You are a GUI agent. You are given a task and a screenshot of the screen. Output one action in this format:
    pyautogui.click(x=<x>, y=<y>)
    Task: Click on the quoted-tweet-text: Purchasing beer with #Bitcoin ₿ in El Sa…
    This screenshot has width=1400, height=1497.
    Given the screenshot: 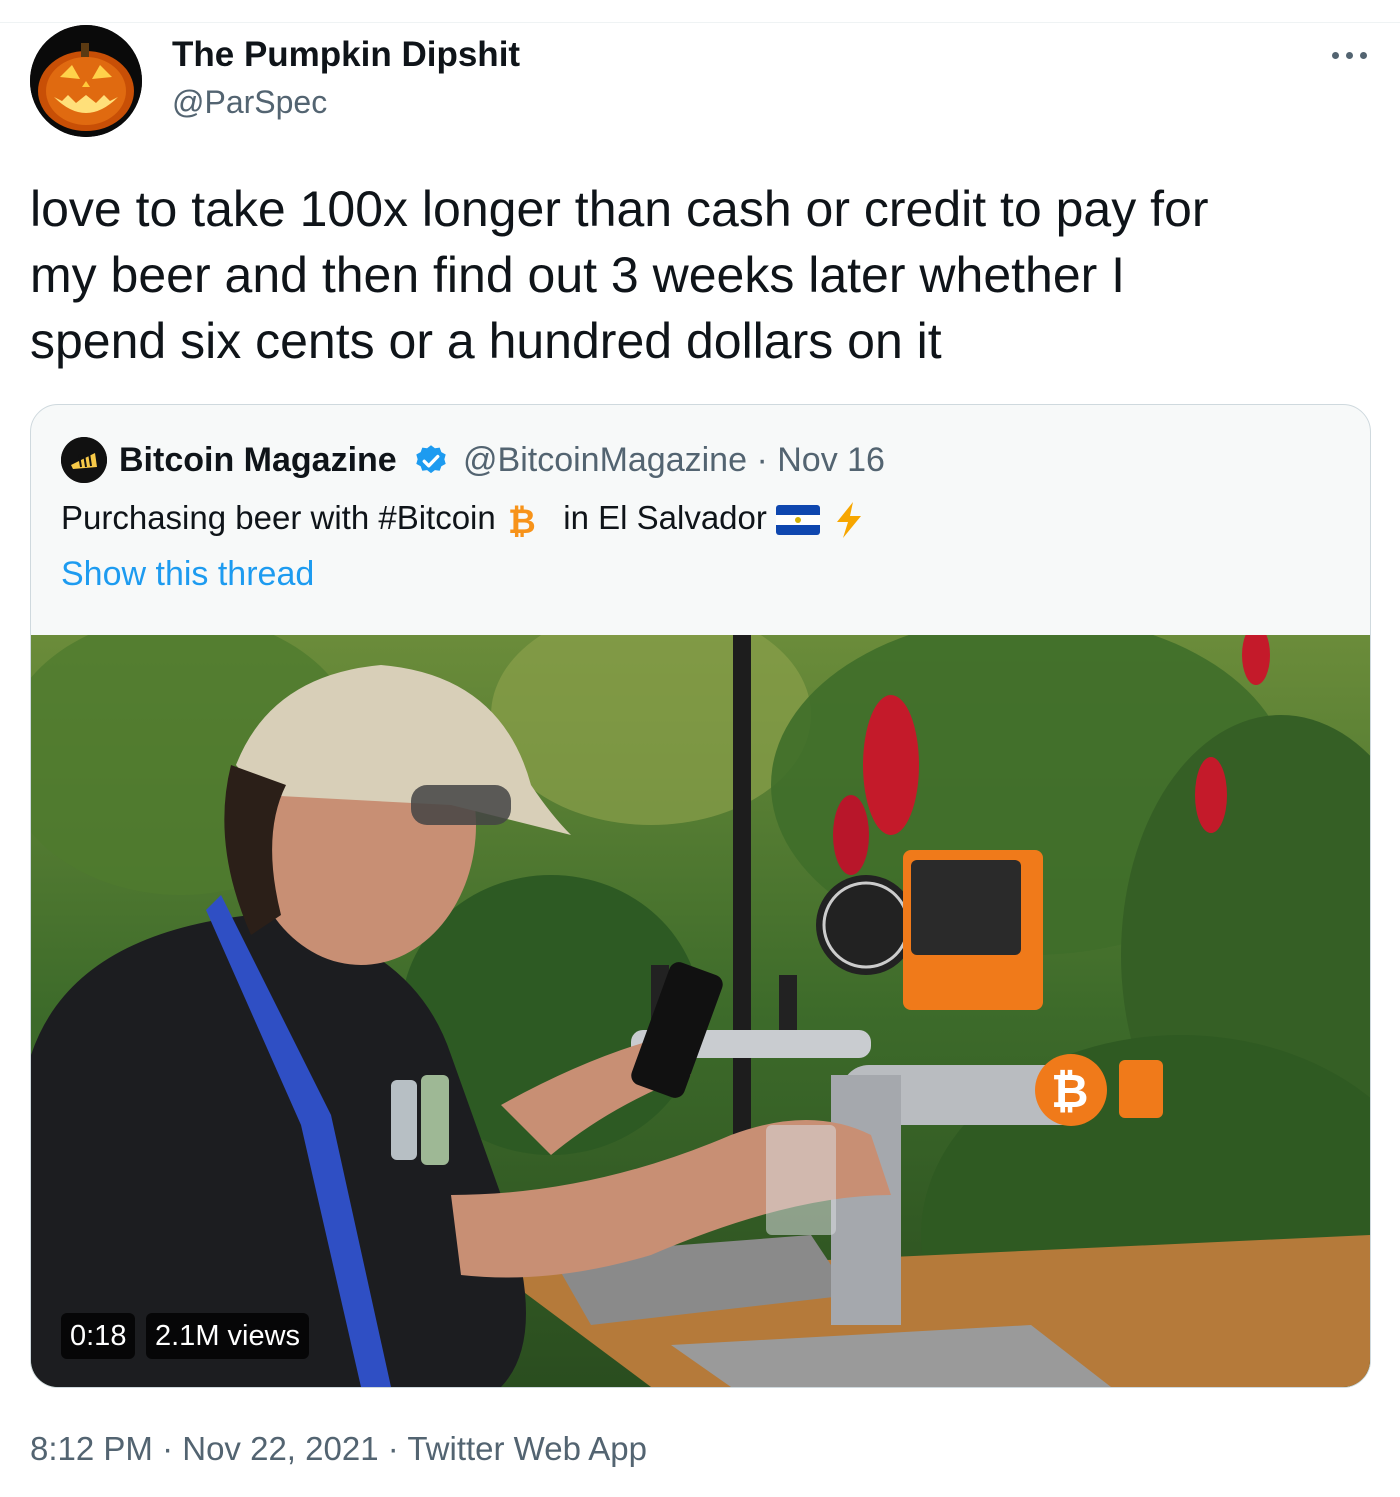 What is the action you would take?
    pyautogui.click(x=465, y=518)
    